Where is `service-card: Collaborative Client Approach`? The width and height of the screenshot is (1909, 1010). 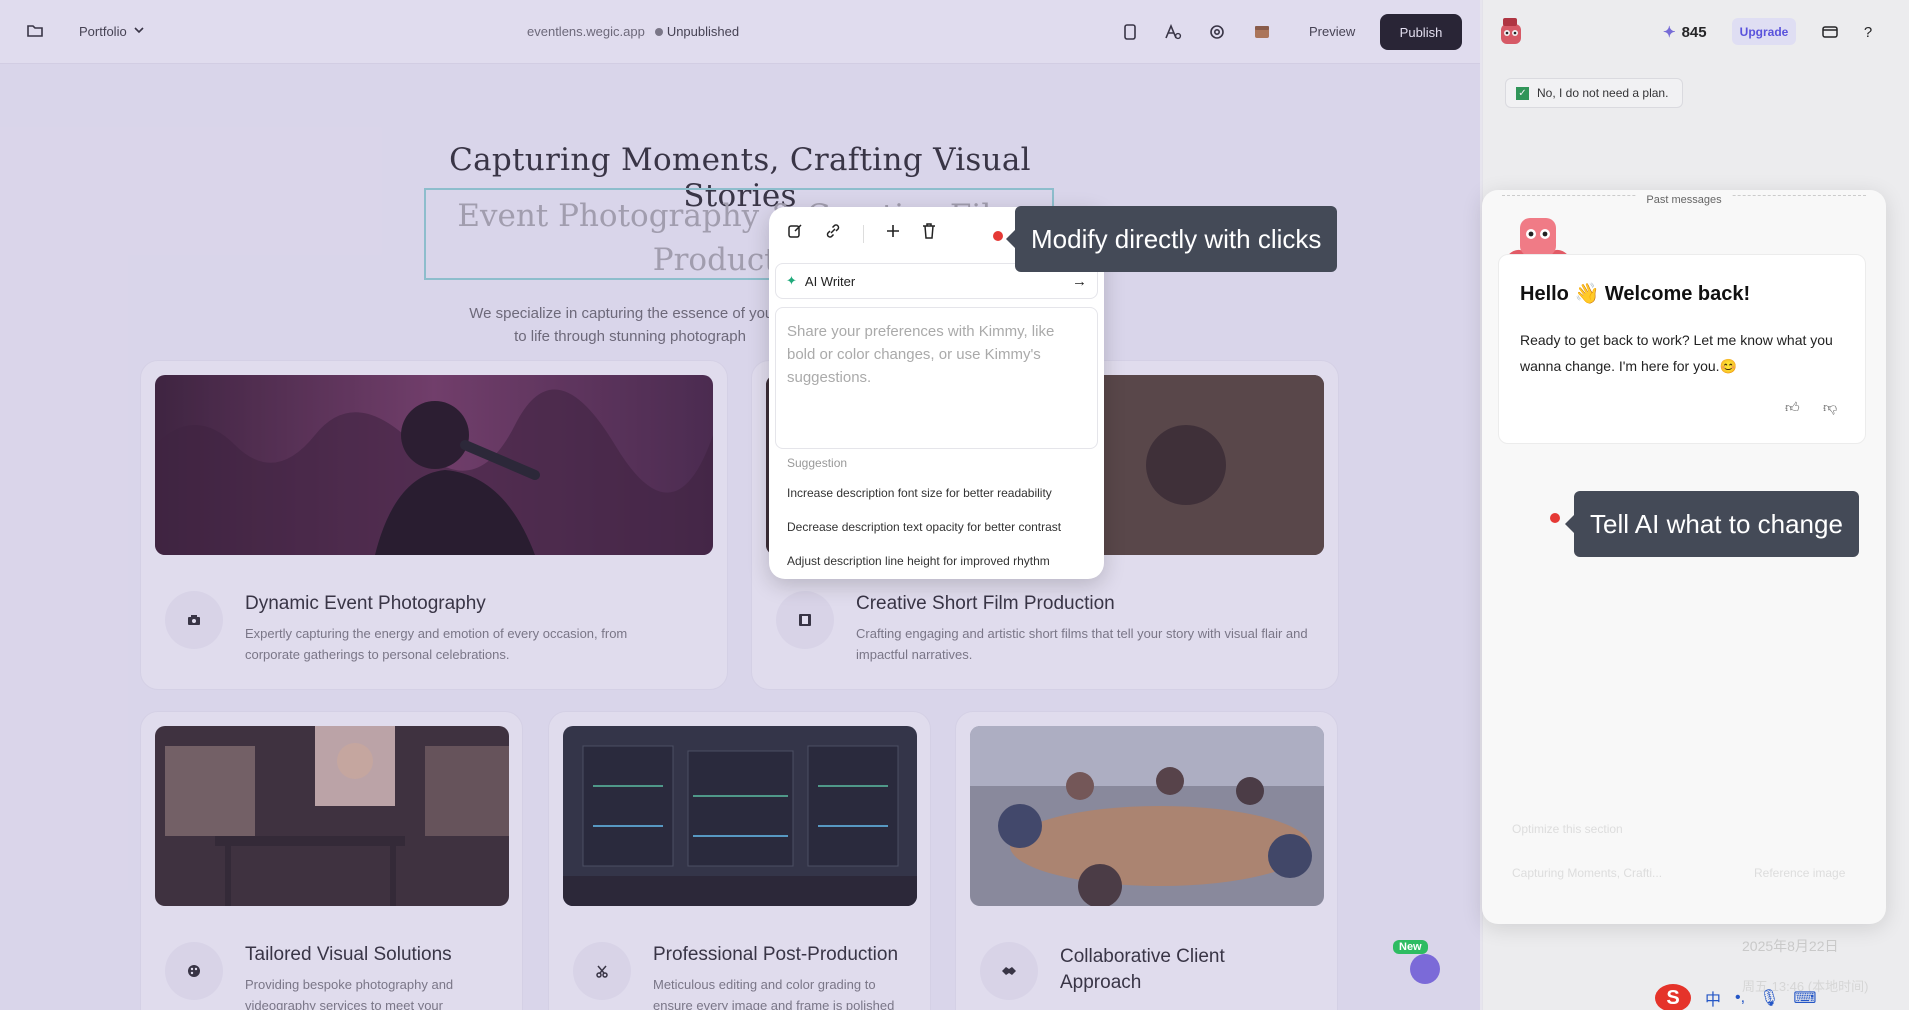 service-card: Collaborative Client Approach is located at coordinates (1146, 860).